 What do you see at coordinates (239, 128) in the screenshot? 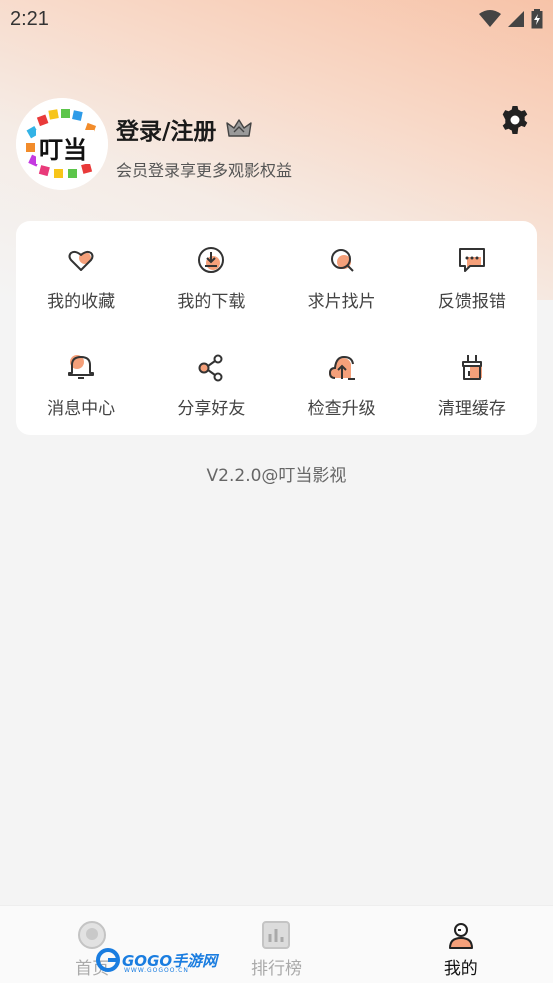
I see `vip-crown-icon` at bounding box center [239, 128].